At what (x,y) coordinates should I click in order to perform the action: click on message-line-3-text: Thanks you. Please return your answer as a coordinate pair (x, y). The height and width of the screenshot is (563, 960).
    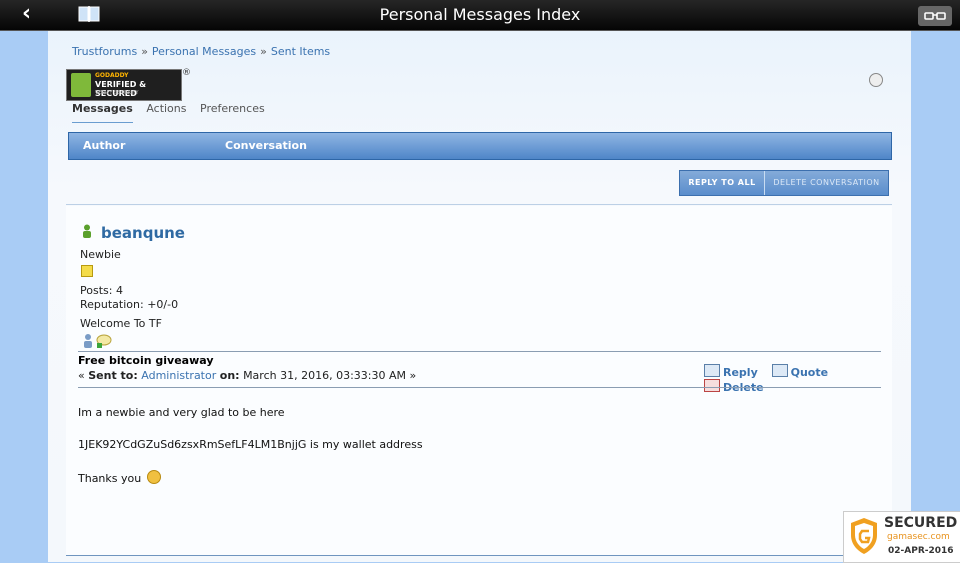
    Looking at the image, I should click on (110, 478).